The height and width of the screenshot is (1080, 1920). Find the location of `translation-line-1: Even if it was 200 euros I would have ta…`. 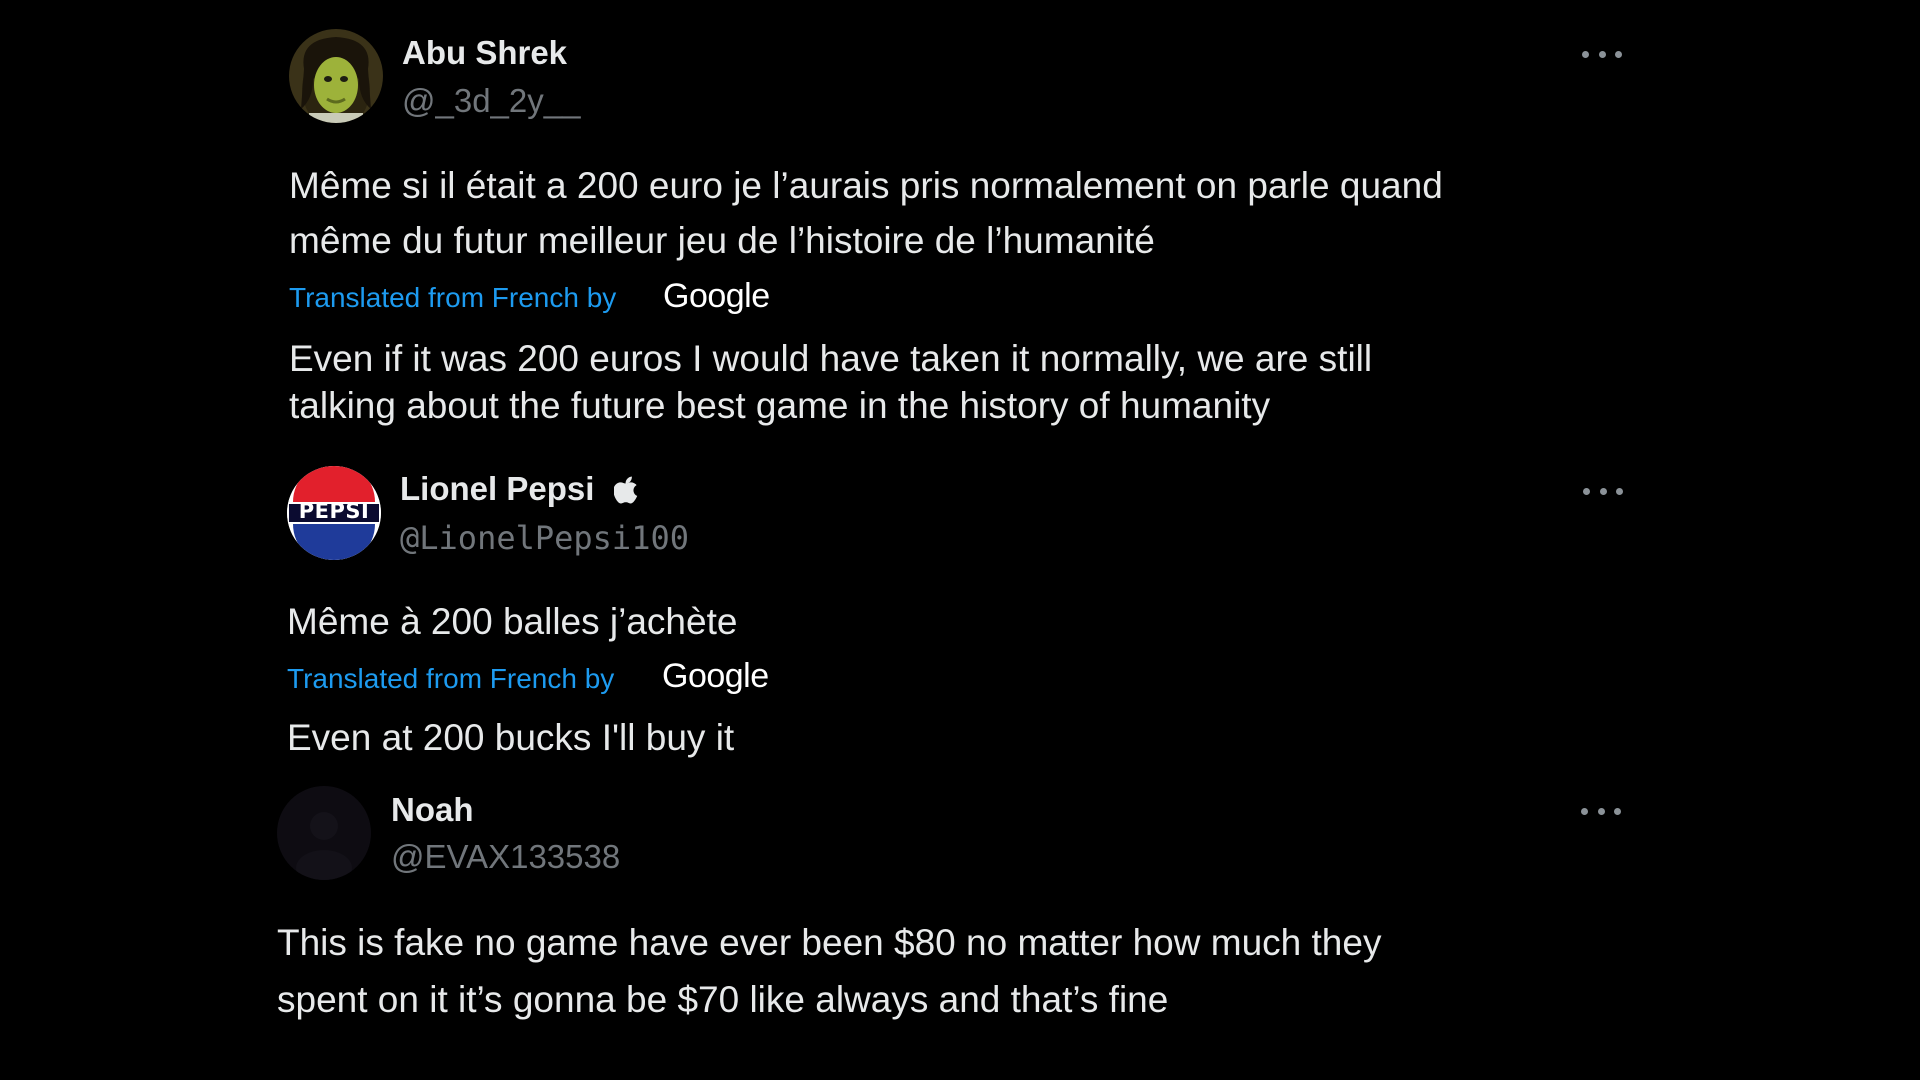

translation-line-1: Even if it was 200 euros I would have ta… is located at coordinates (831, 358).